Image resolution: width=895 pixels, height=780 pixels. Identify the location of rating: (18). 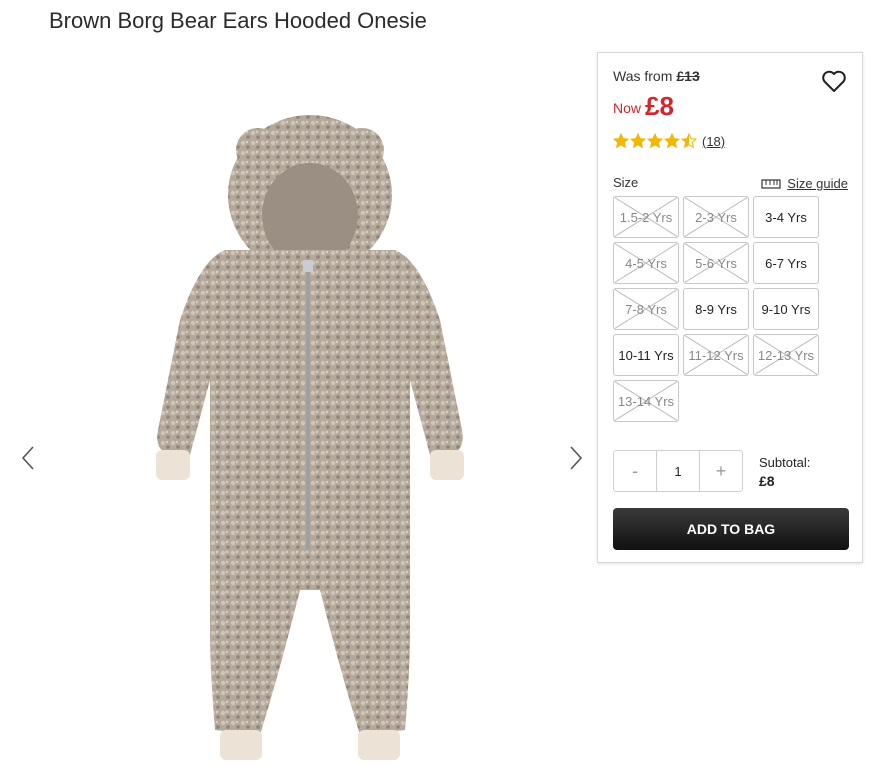
(669, 141).